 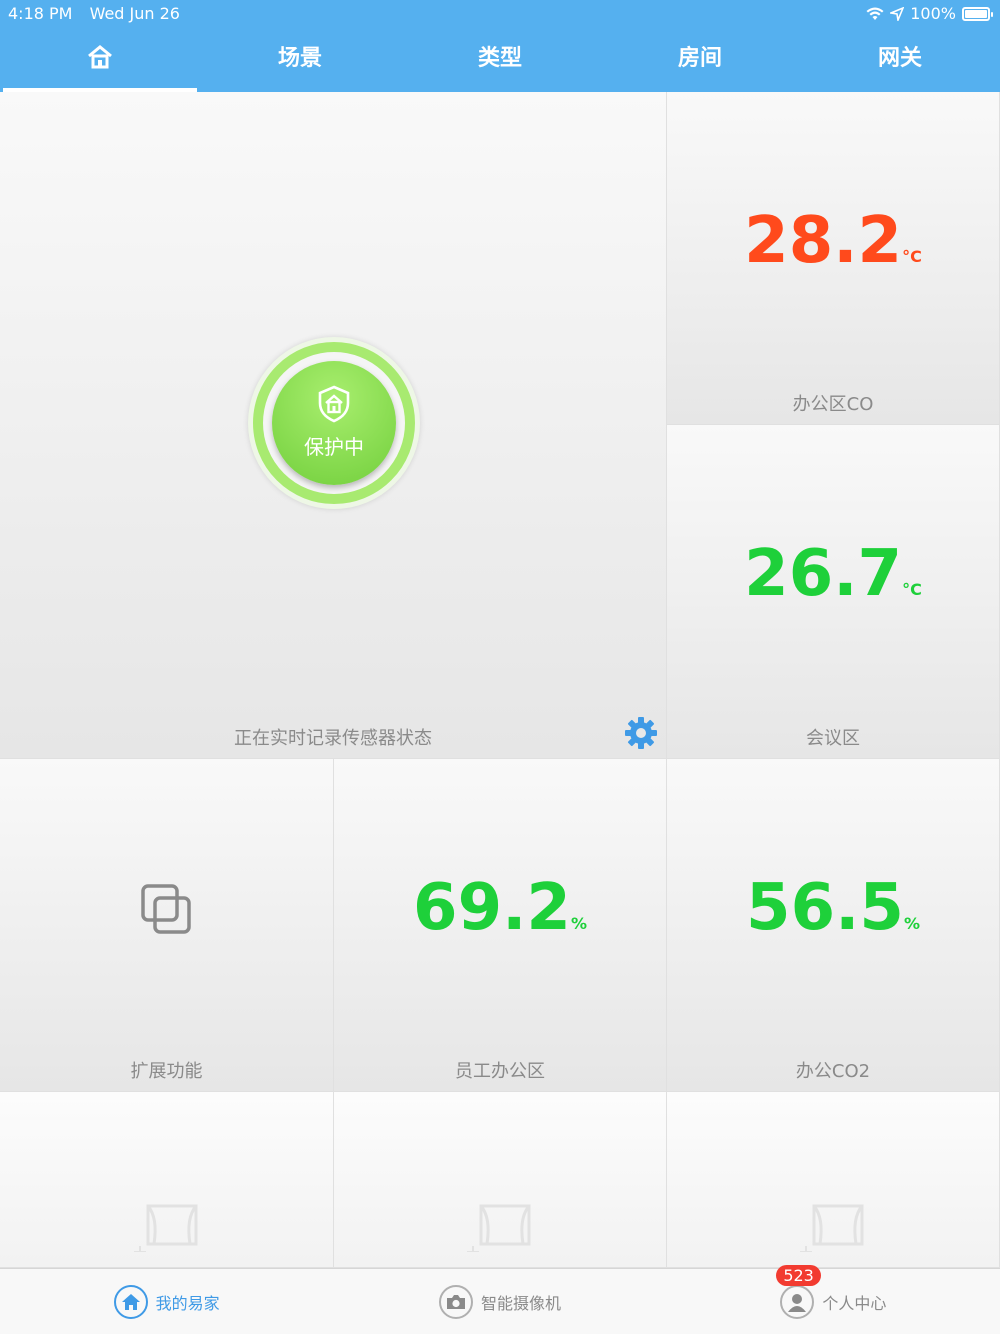 I want to click on tabbar-home-label: 我的易家, so click(x=187, y=1303).